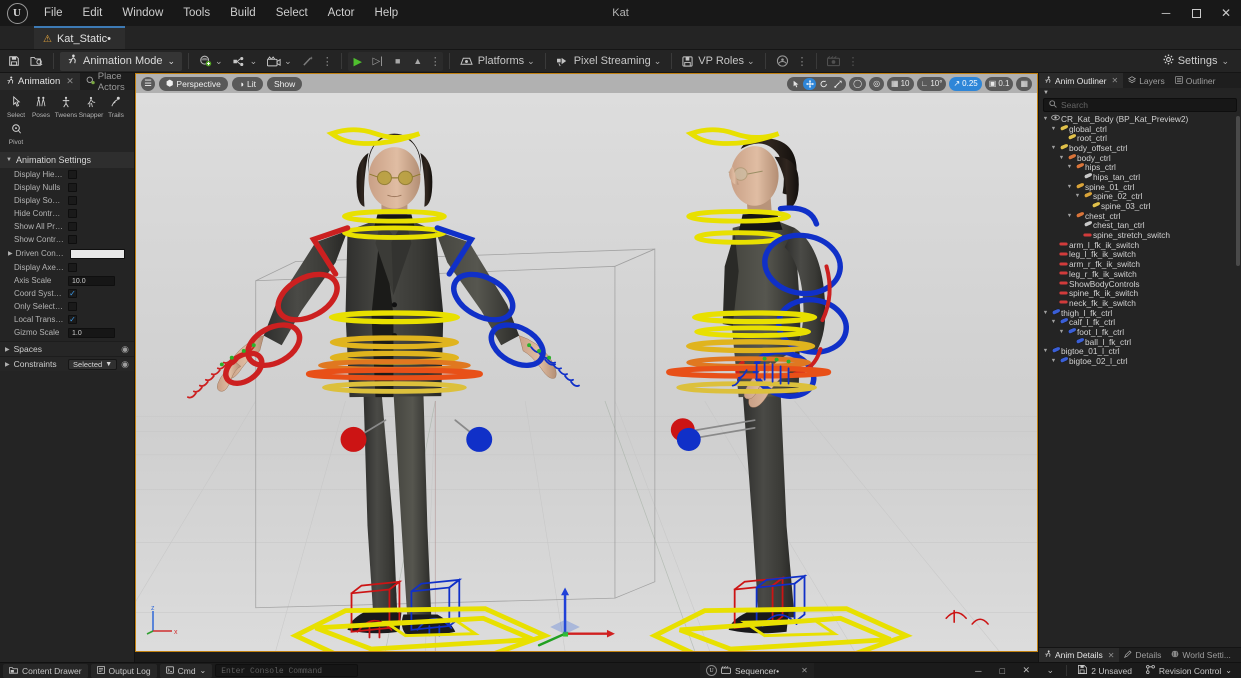 This screenshot has height=678, width=1241. I want to click on tab-details: Details, so click(1142, 655).